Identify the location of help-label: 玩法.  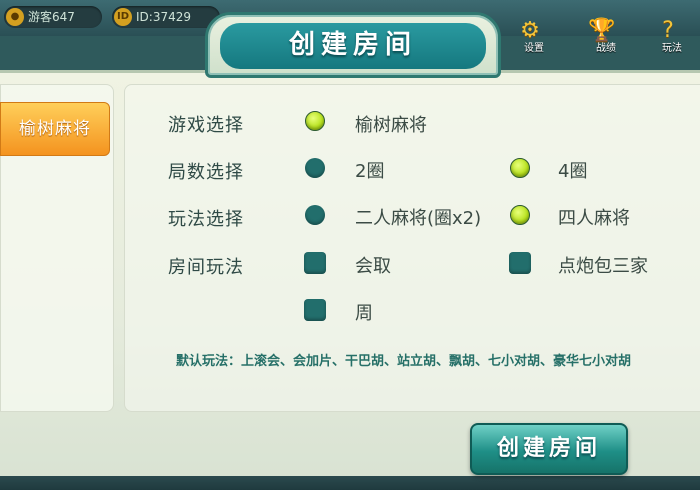
(672, 48).